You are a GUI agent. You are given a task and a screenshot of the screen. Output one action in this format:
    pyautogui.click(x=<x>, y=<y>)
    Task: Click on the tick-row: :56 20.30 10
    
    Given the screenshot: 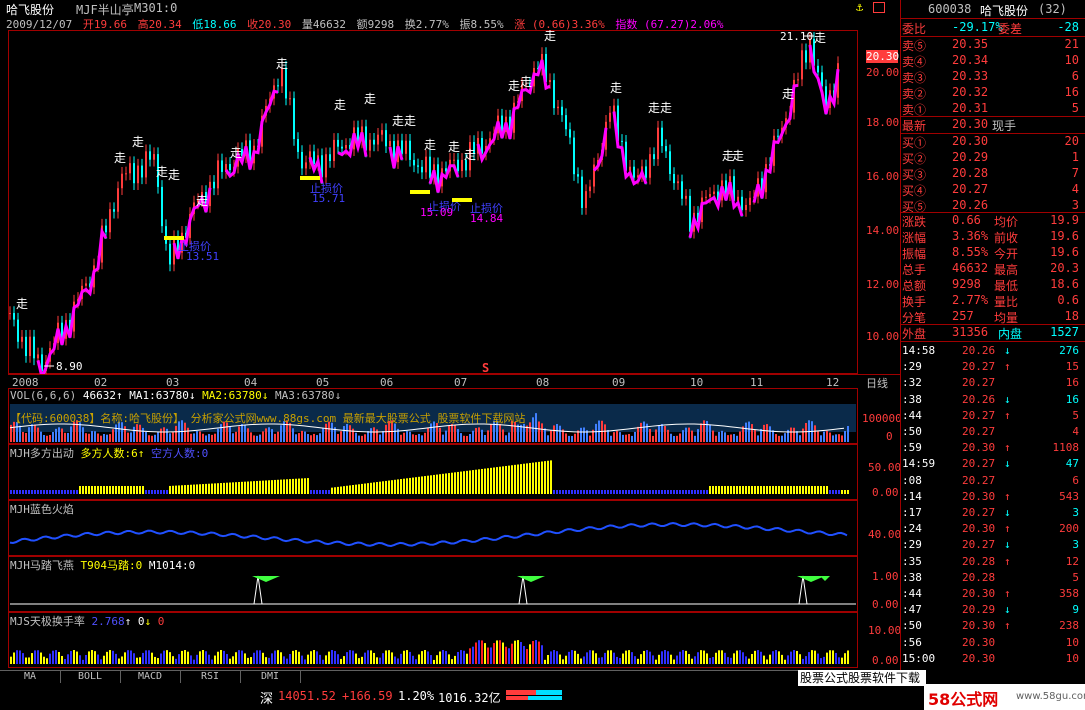 What is the action you would take?
    pyautogui.click(x=992, y=644)
    